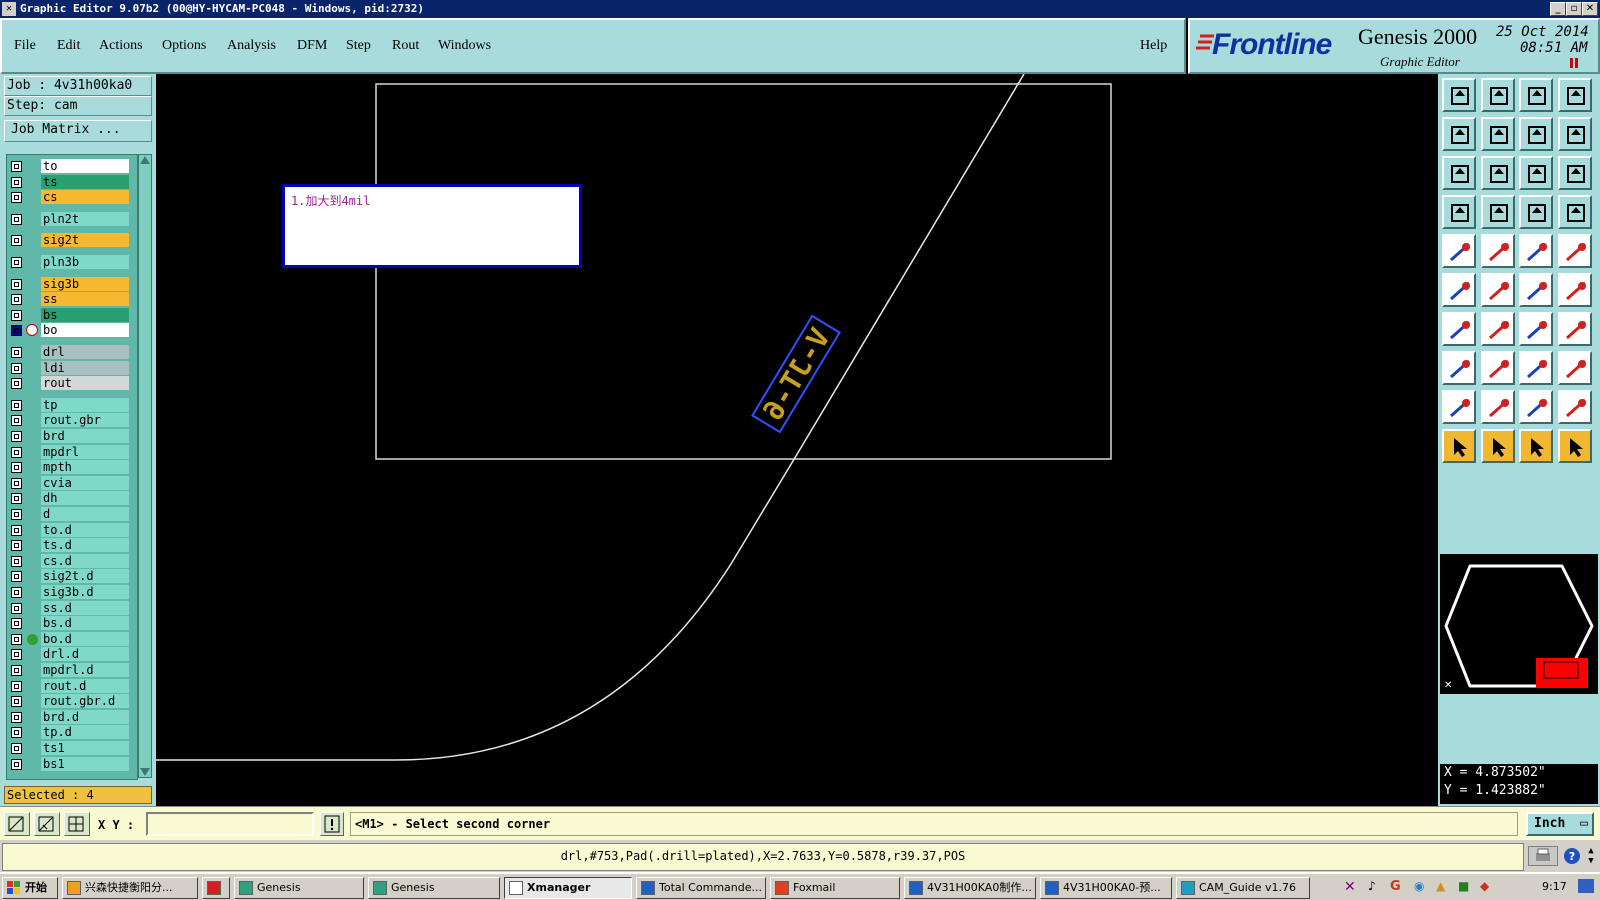  Describe the element at coordinates (17, 824) in the screenshot. I see `snap-mode-button` at that location.